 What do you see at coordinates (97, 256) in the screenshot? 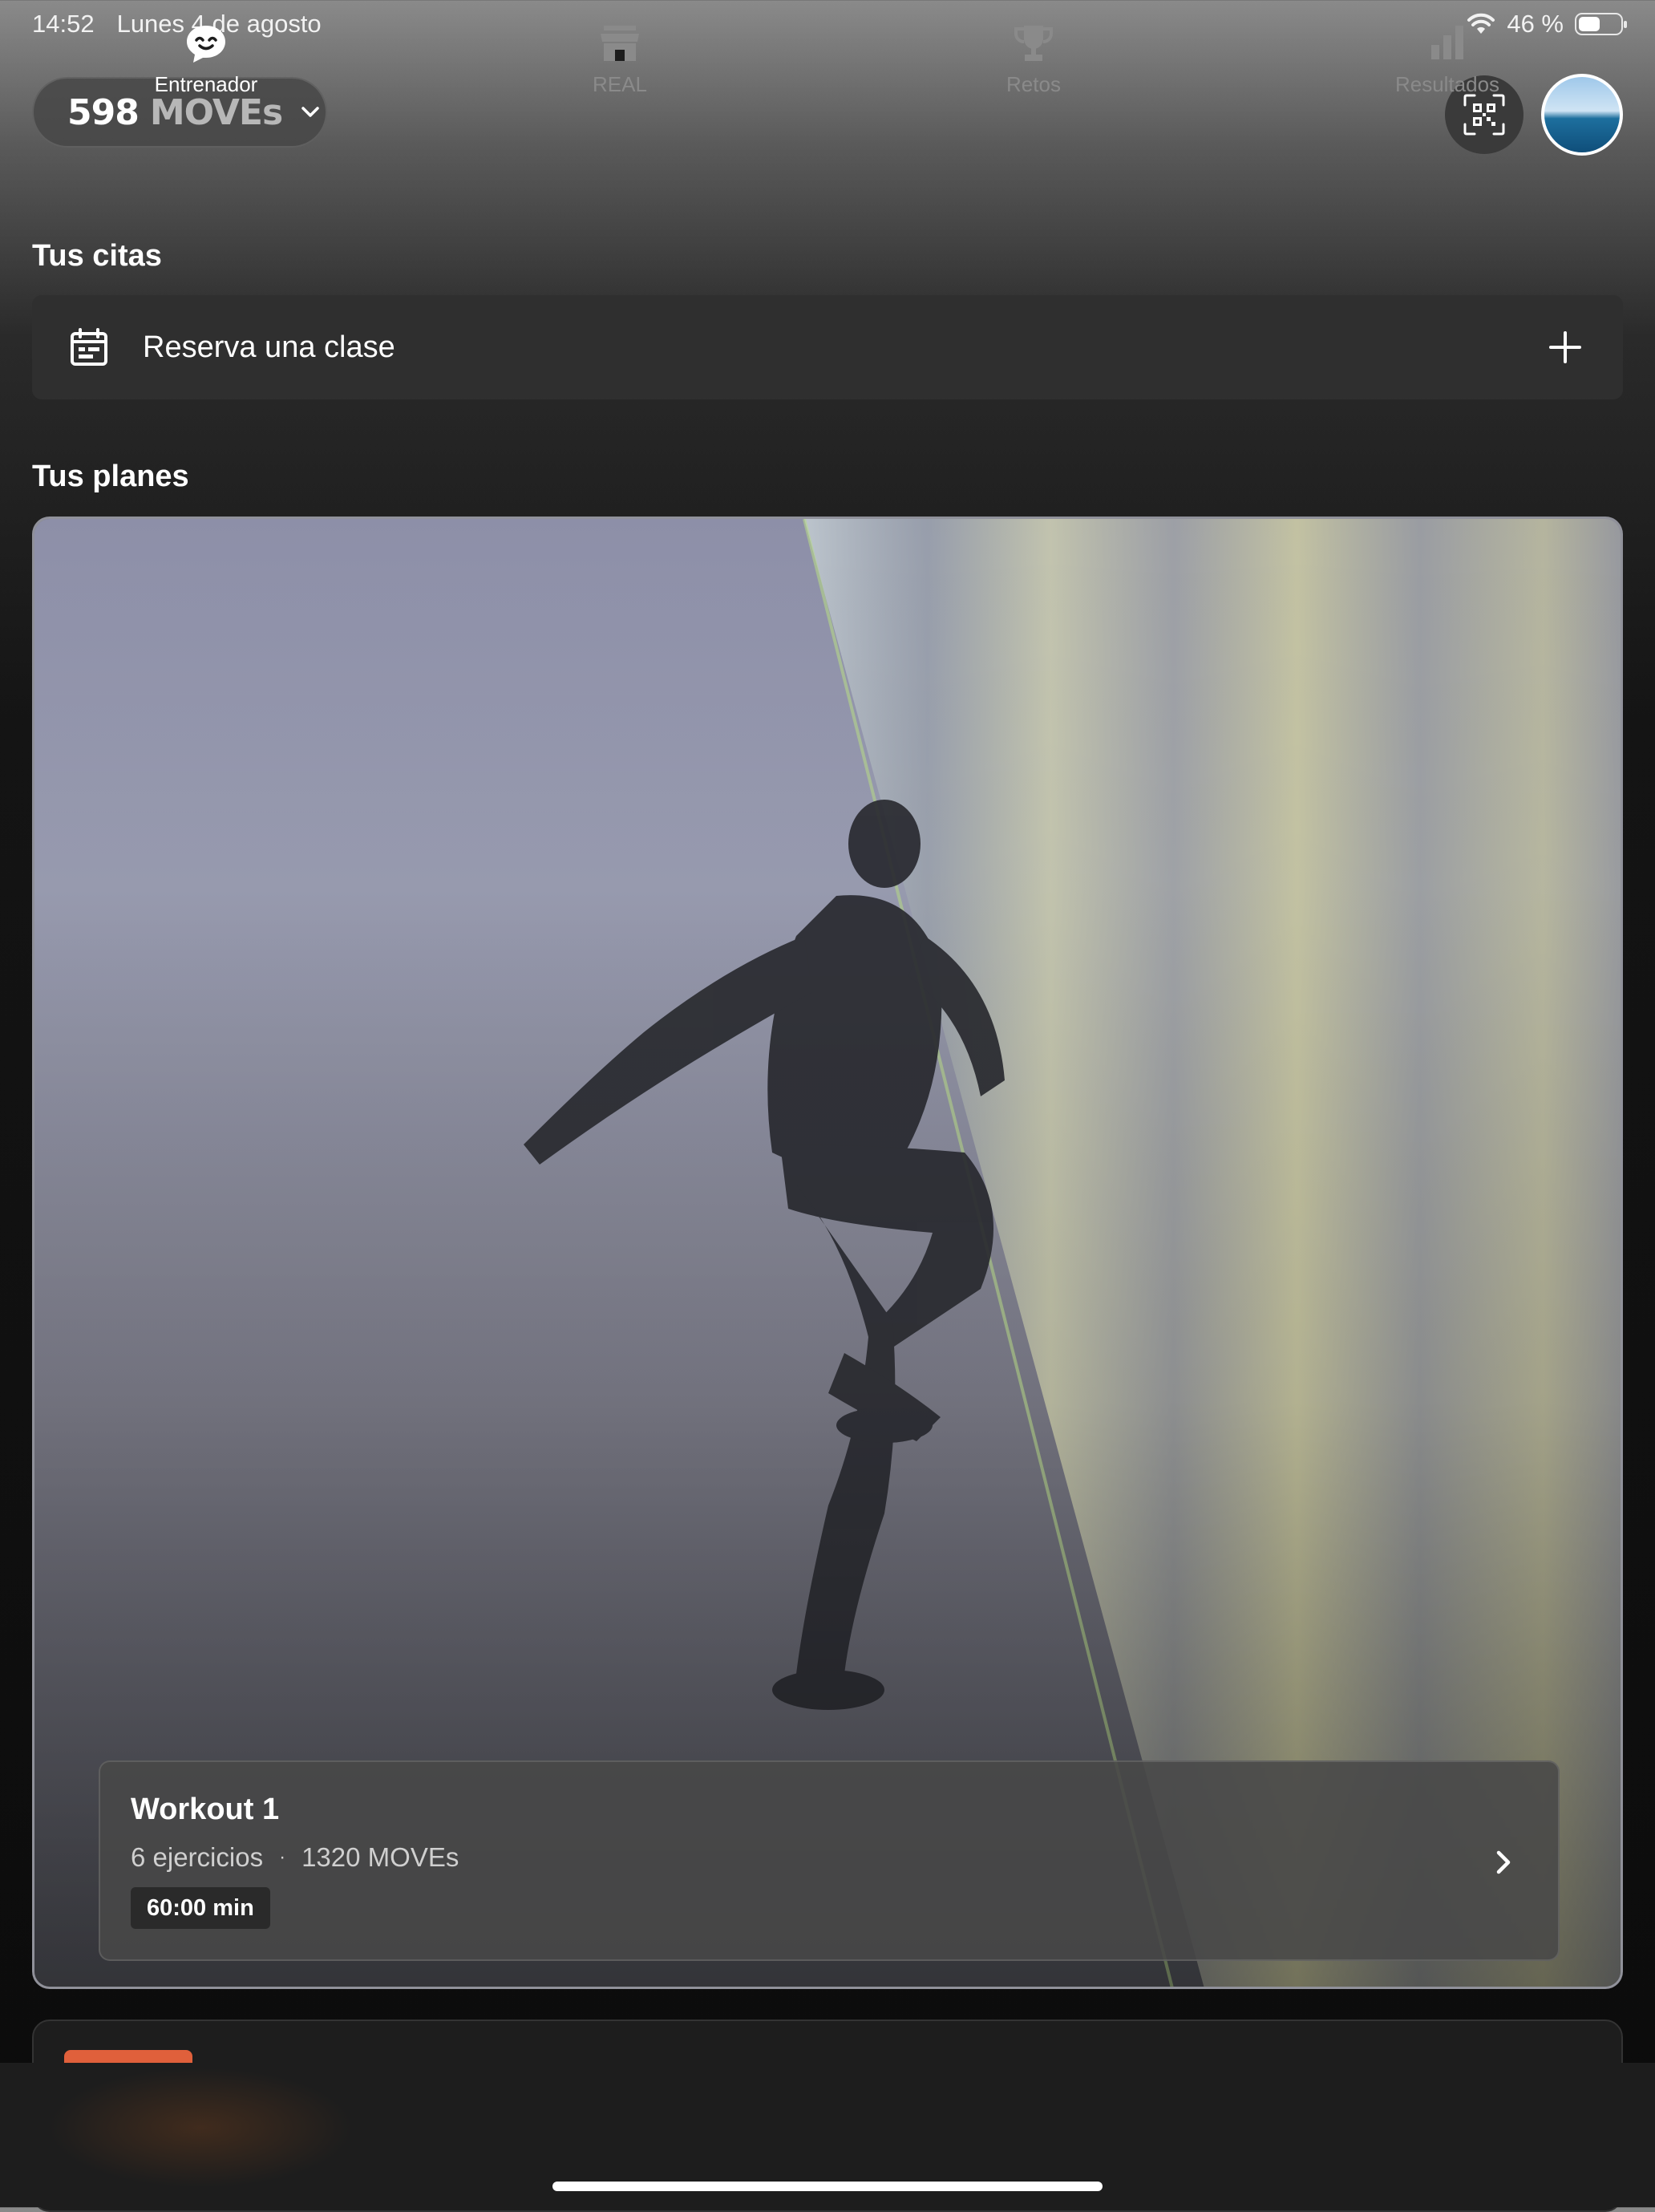
I see `appointments-heading: Tus citas` at bounding box center [97, 256].